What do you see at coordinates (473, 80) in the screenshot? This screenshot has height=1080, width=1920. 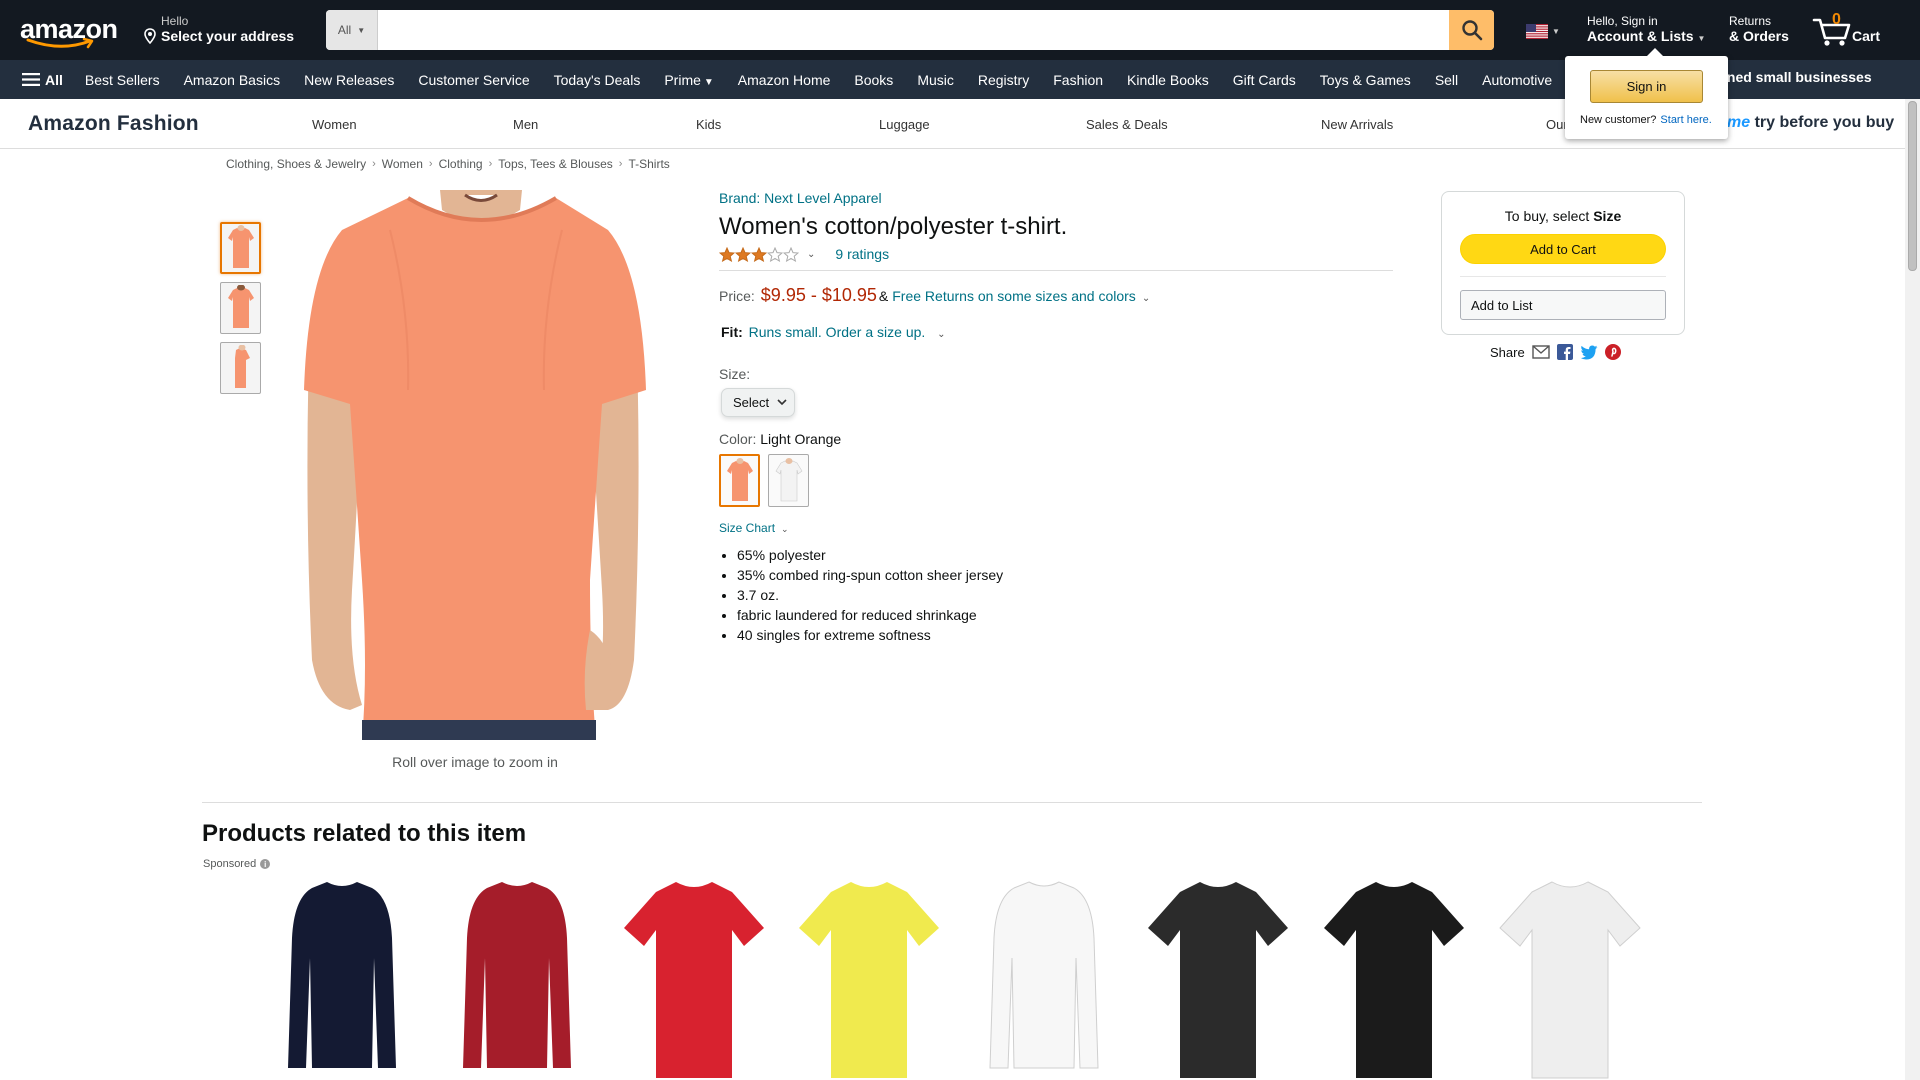 I see `nav-item-customer-service: Customer Service` at bounding box center [473, 80].